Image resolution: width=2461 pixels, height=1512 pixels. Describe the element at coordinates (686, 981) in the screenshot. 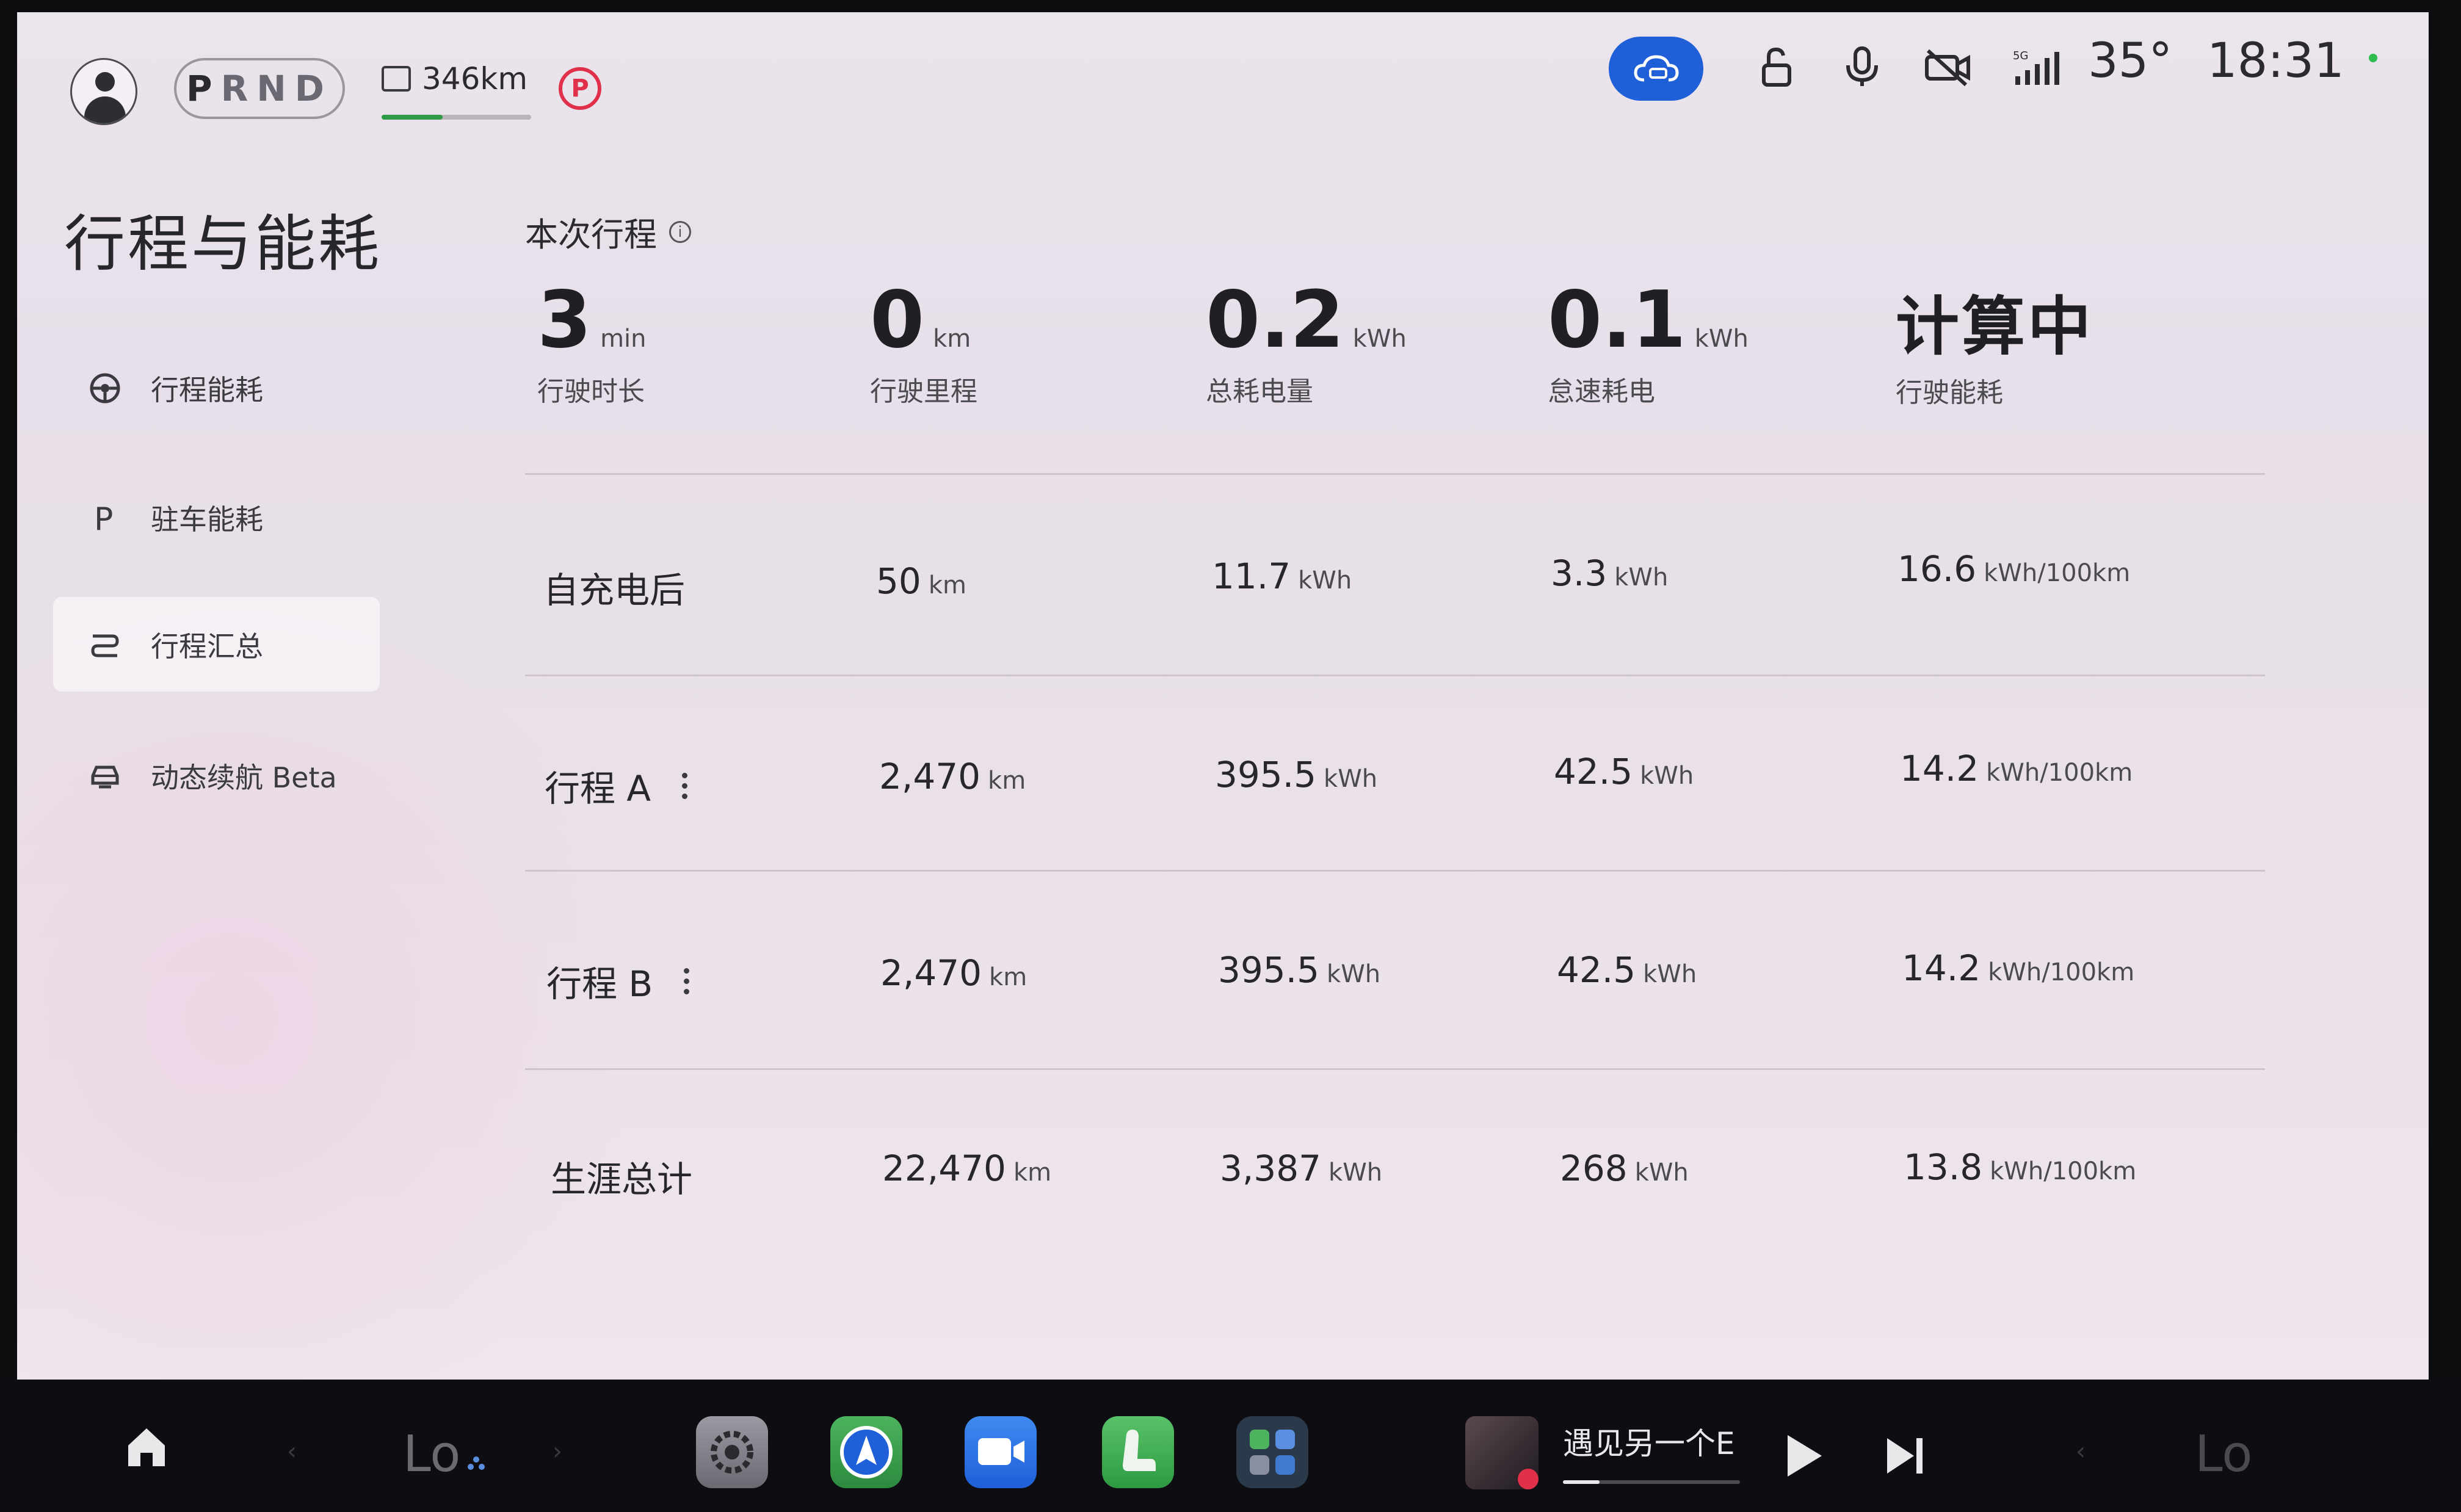

I see `trip-b-menu-icon` at that location.